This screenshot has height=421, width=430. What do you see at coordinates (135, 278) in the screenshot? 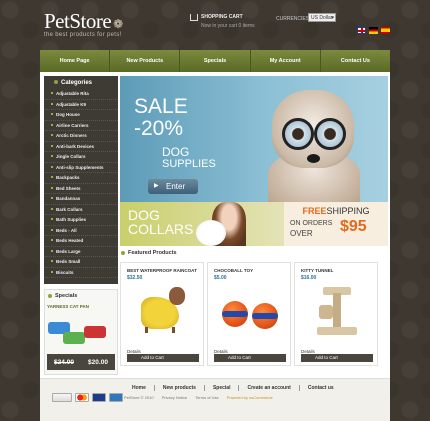
I see `product-price: $32.50` at bounding box center [135, 278].